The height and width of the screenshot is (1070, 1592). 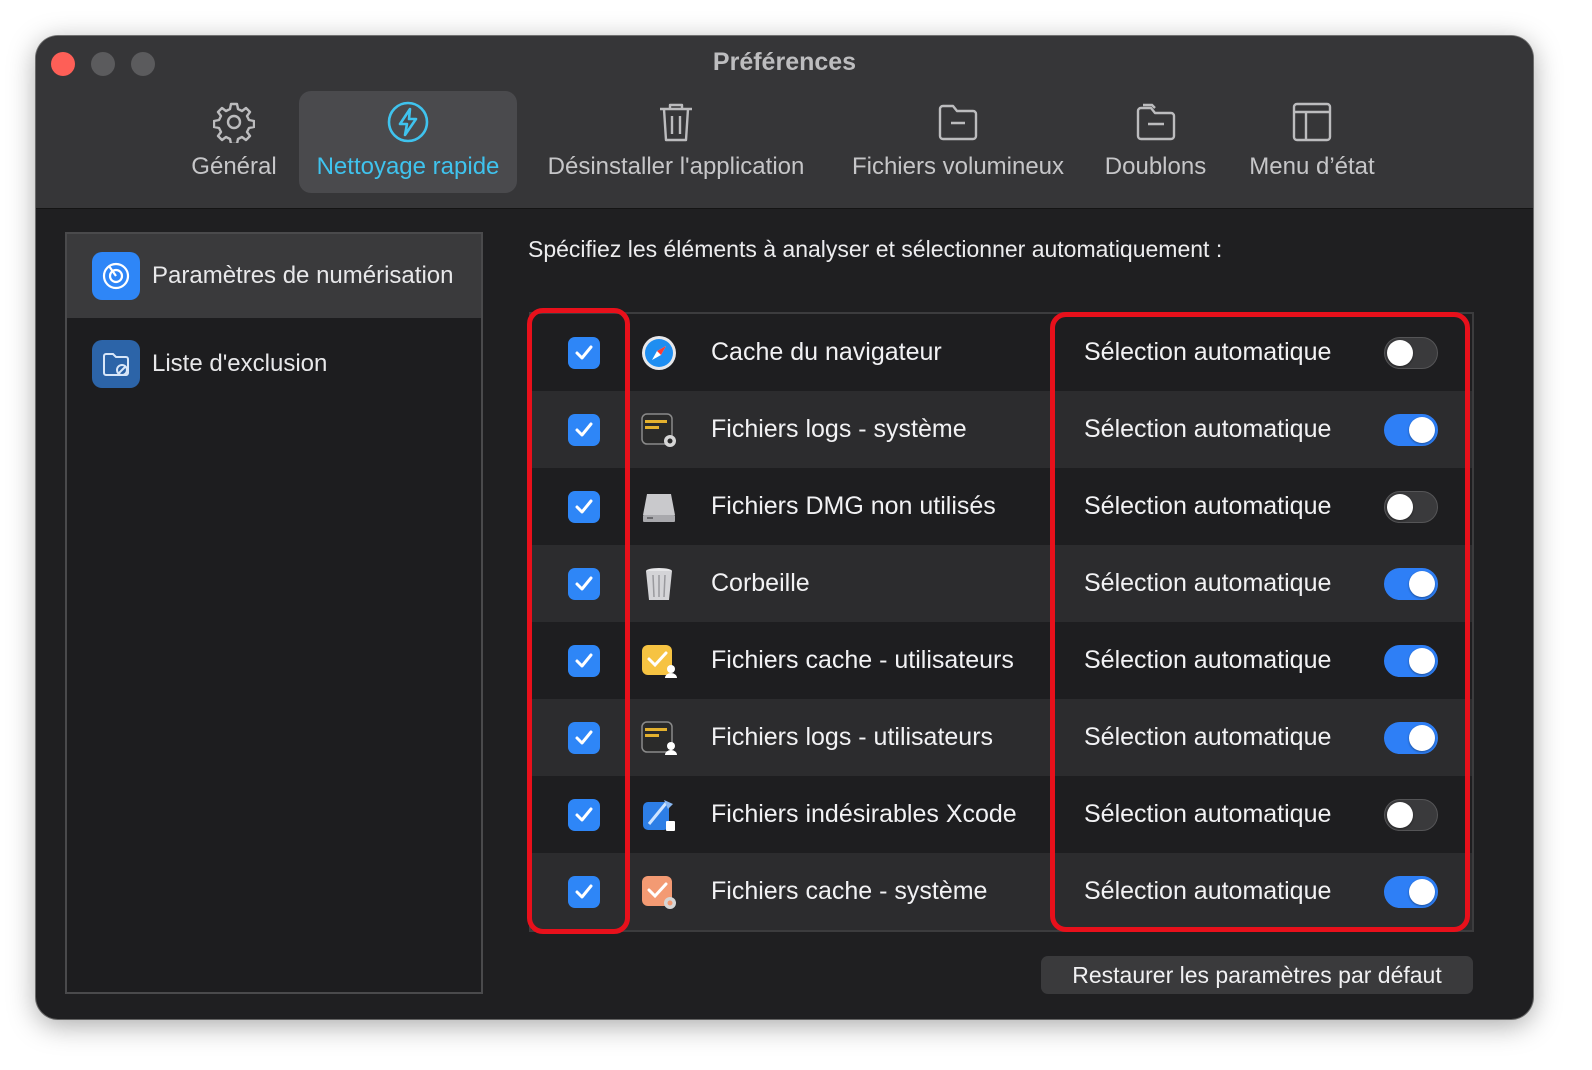 I want to click on sidebar-item-scan-settings: Paramètres de numérisation, so click(x=274, y=276).